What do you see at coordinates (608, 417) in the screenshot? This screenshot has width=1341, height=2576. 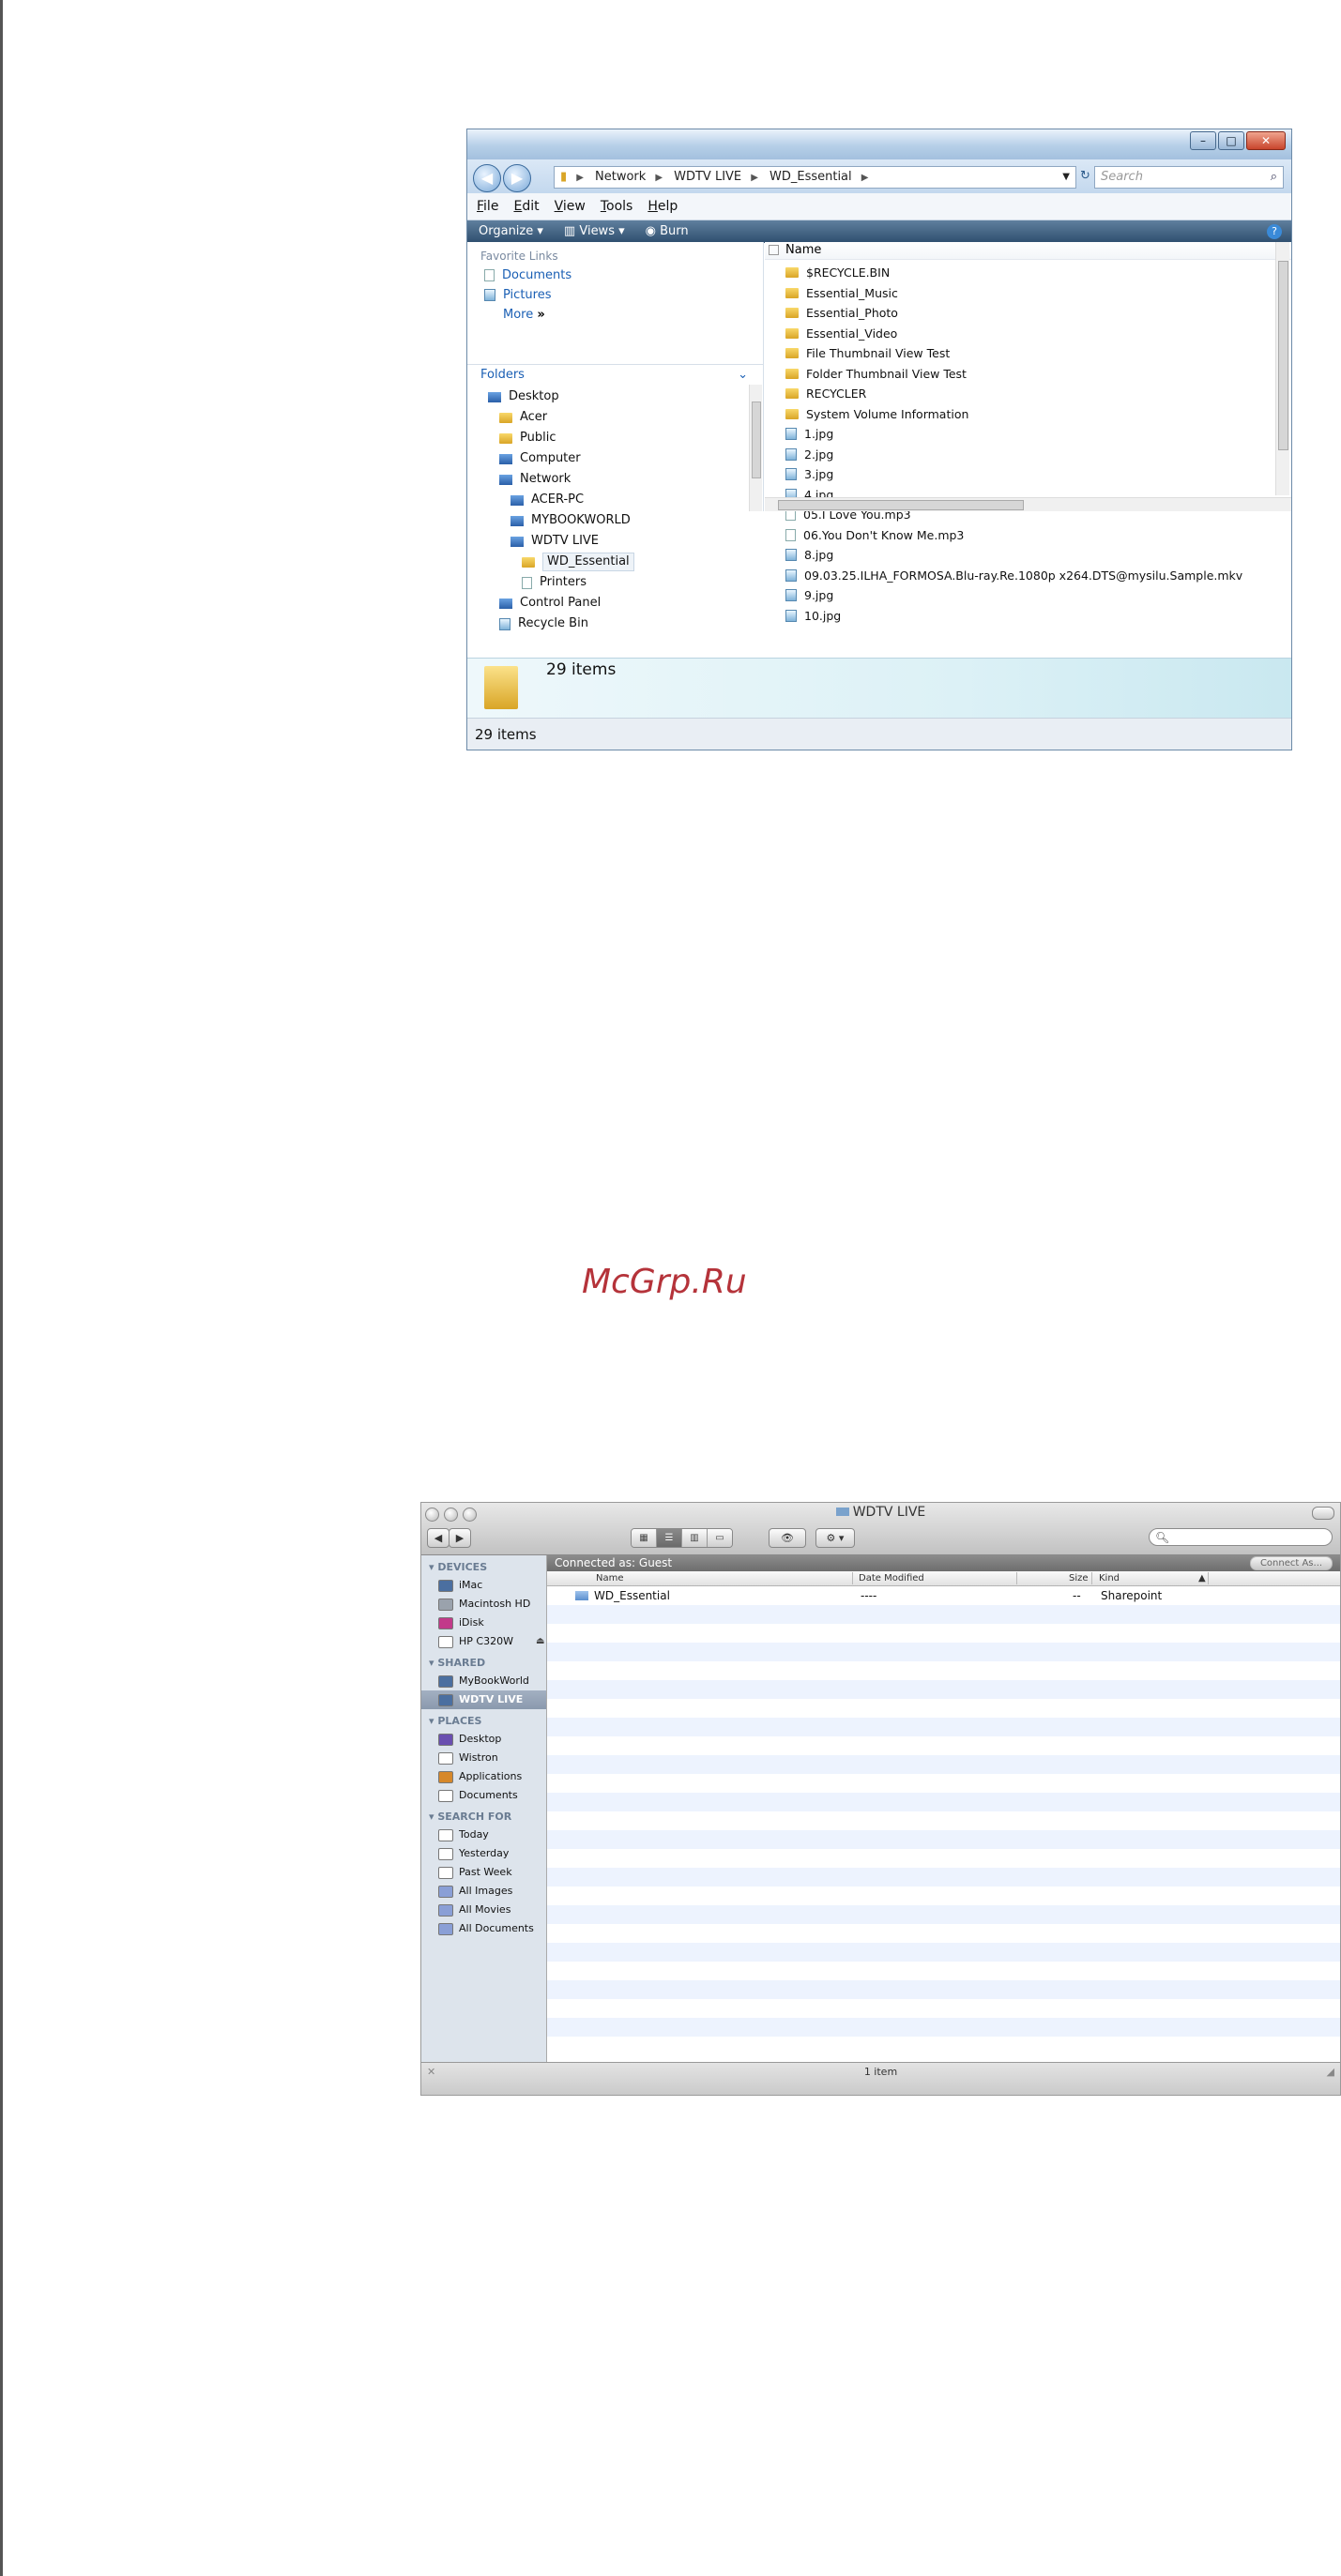 I see `tree-item-acer: Acer` at bounding box center [608, 417].